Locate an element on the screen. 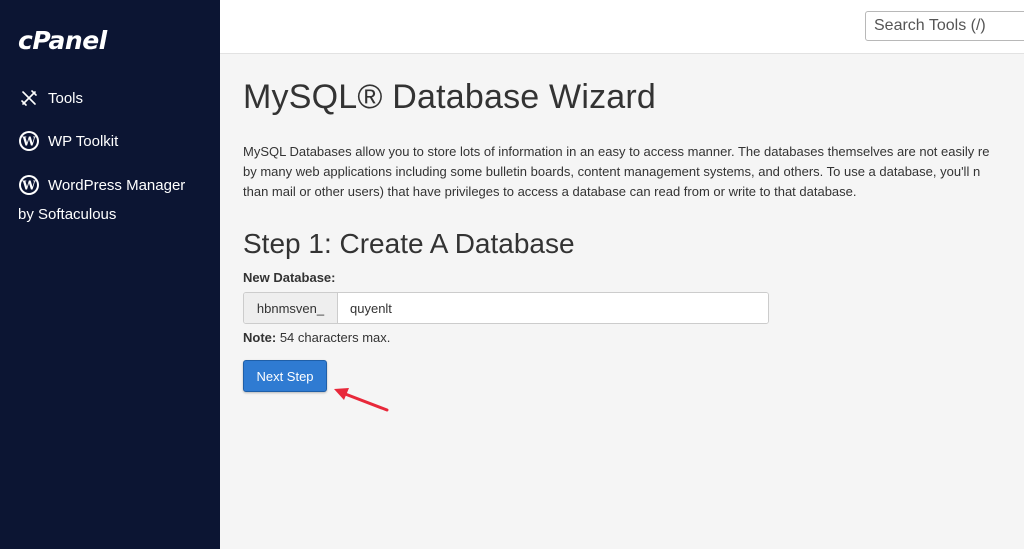 This screenshot has height=549, width=1024. sidebar-item-wordpress-manager: W WordPress Manager is located at coordinates (101, 185).